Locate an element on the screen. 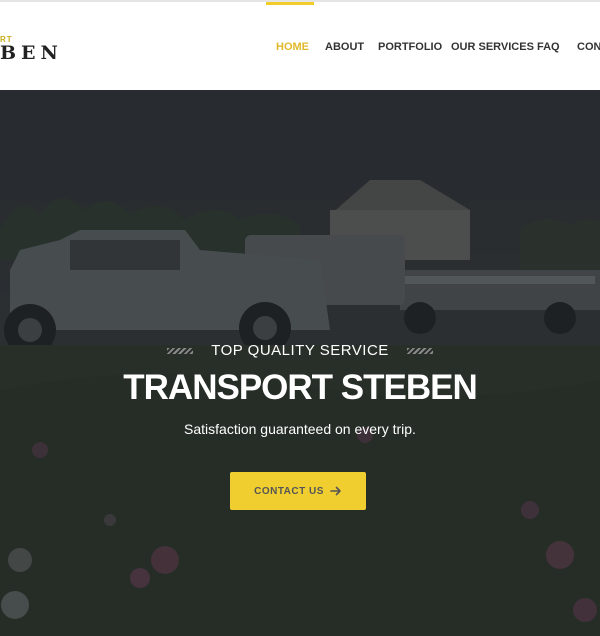 The width and height of the screenshot is (600, 636). nav-our-services: OUR SERVICES is located at coordinates (492, 47).